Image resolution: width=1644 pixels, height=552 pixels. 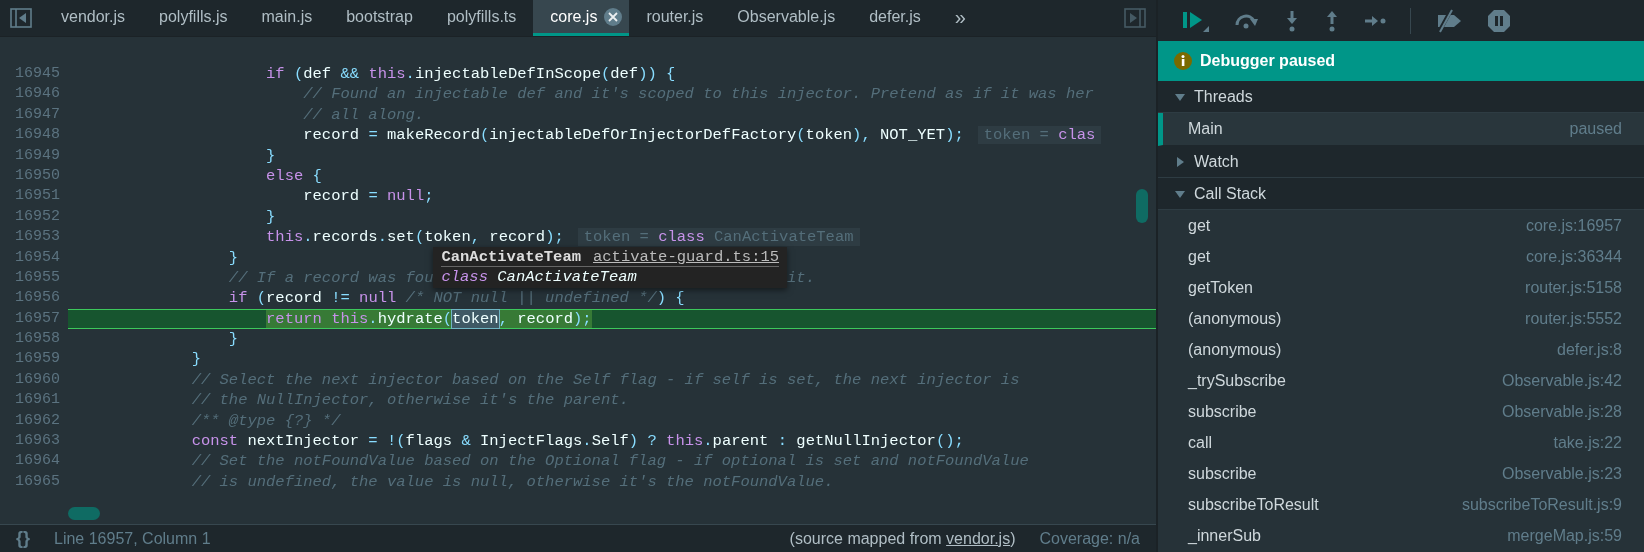 What do you see at coordinates (675, 18) in the screenshot?
I see `file-tab: router.js` at bounding box center [675, 18].